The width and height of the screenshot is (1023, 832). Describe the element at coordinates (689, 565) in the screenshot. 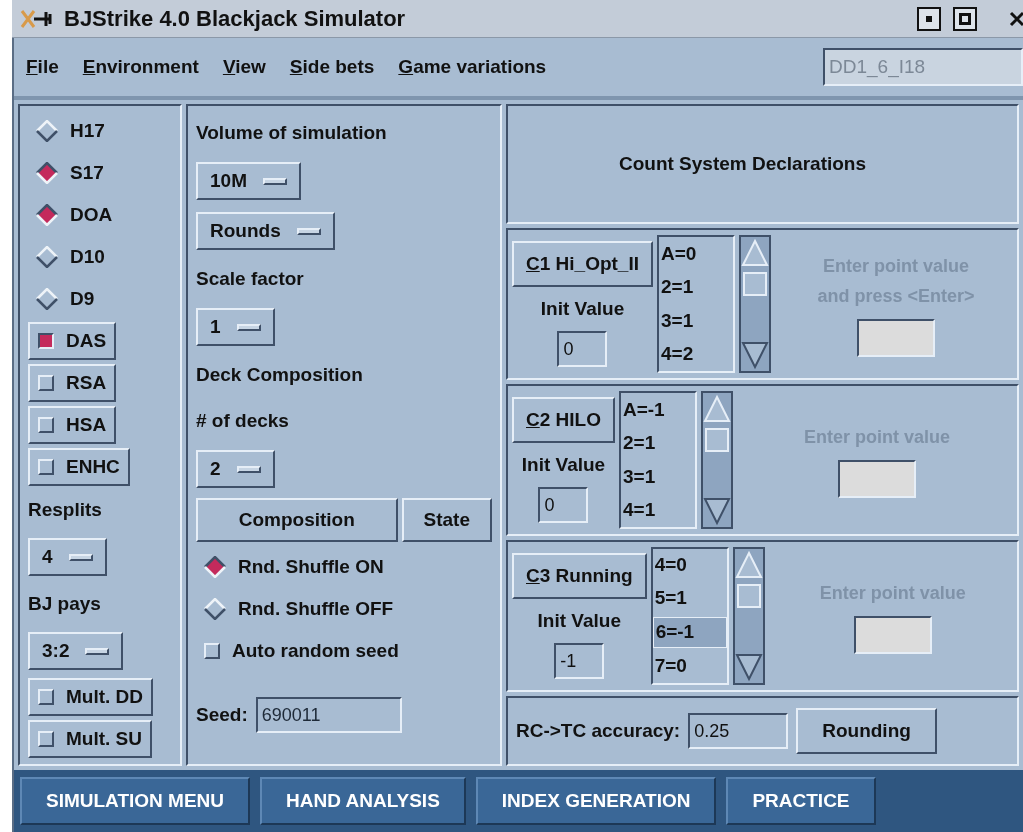

I see `list-item: 4=0` at that location.